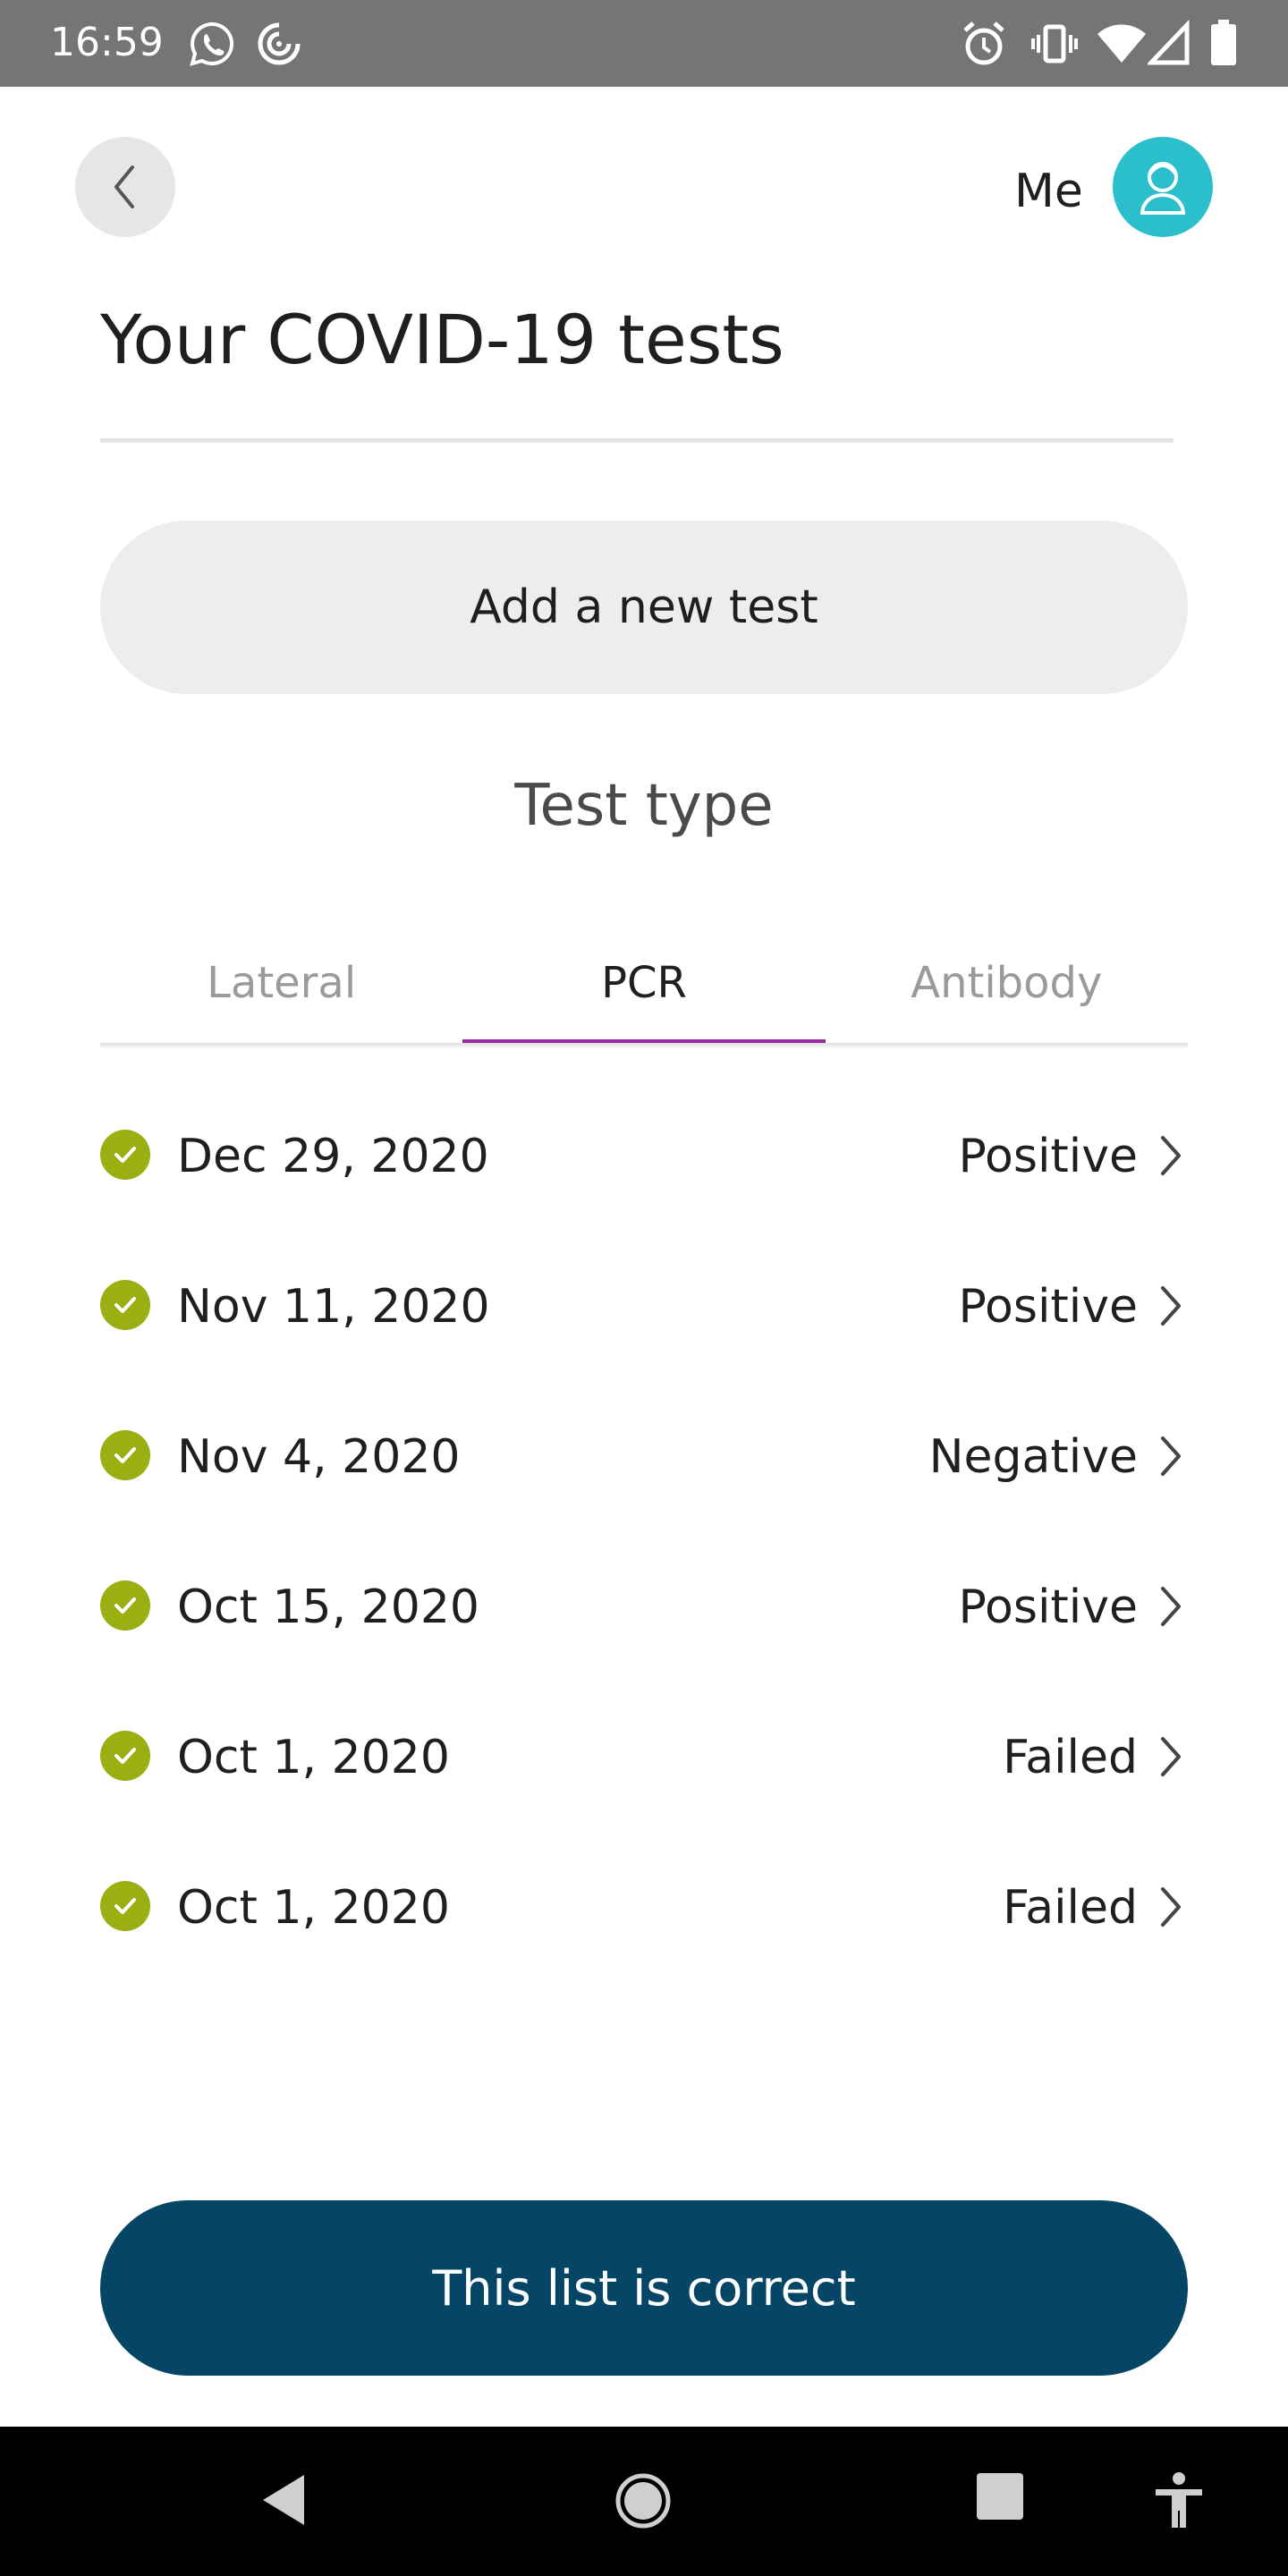 This screenshot has width=1288, height=2576. What do you see at coordinates (328, 1607) in the screenshot?
I see `test-date: Oct 15, 2020` at bounding box center [328, 1607].